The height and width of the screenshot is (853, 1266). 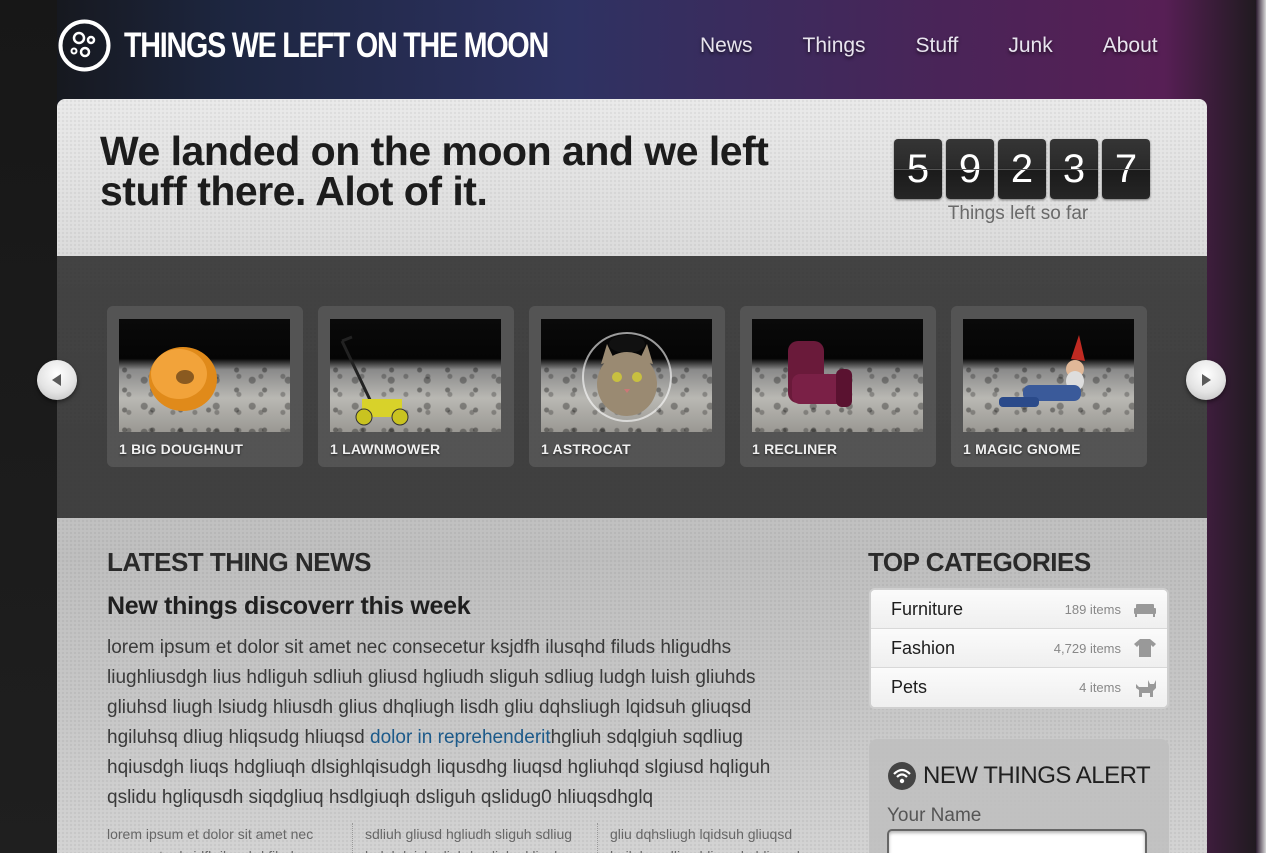 I want to click on counter-digit: 9, so click(x=970, y=169).